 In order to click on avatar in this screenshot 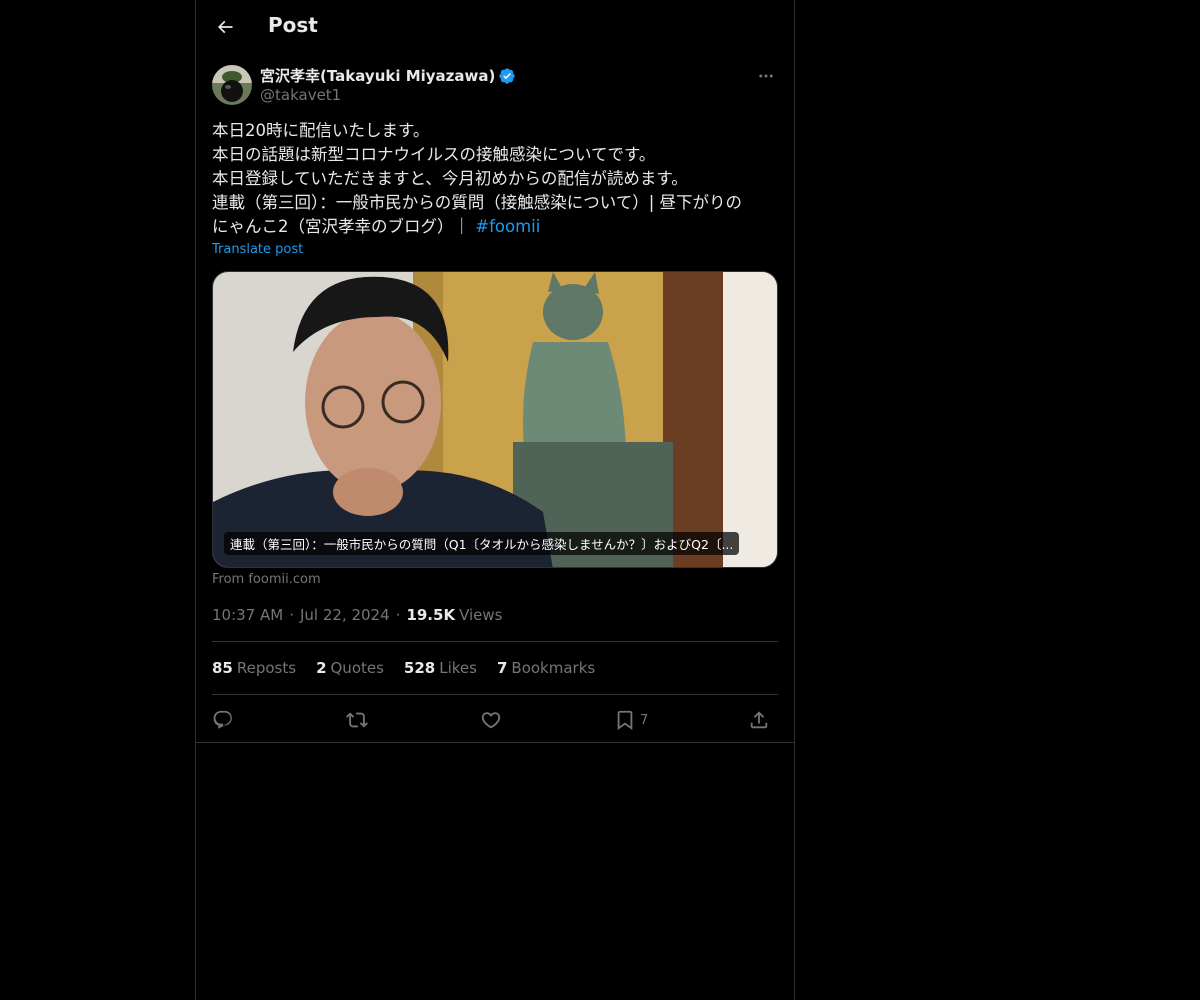, I will do `click(232, 85)`.